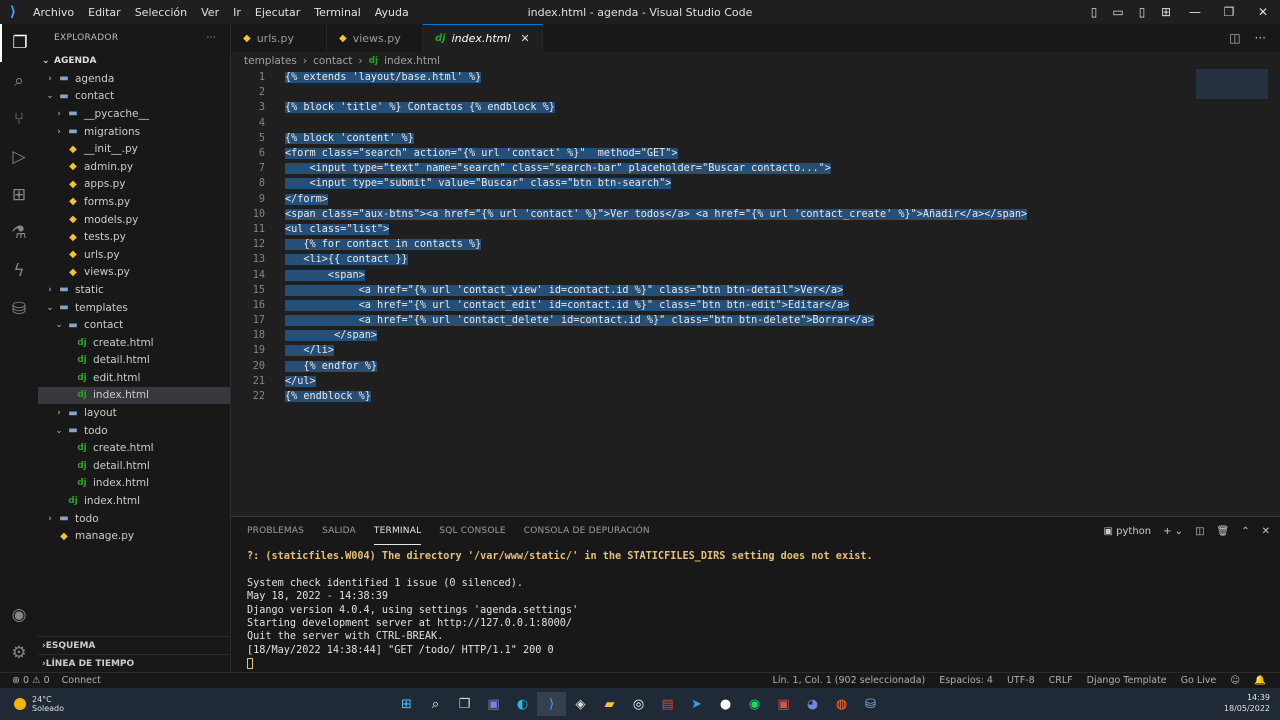 This screenshot has height=720, width=1280. I want to click on restore-button: ❐, so click(1229, 12).